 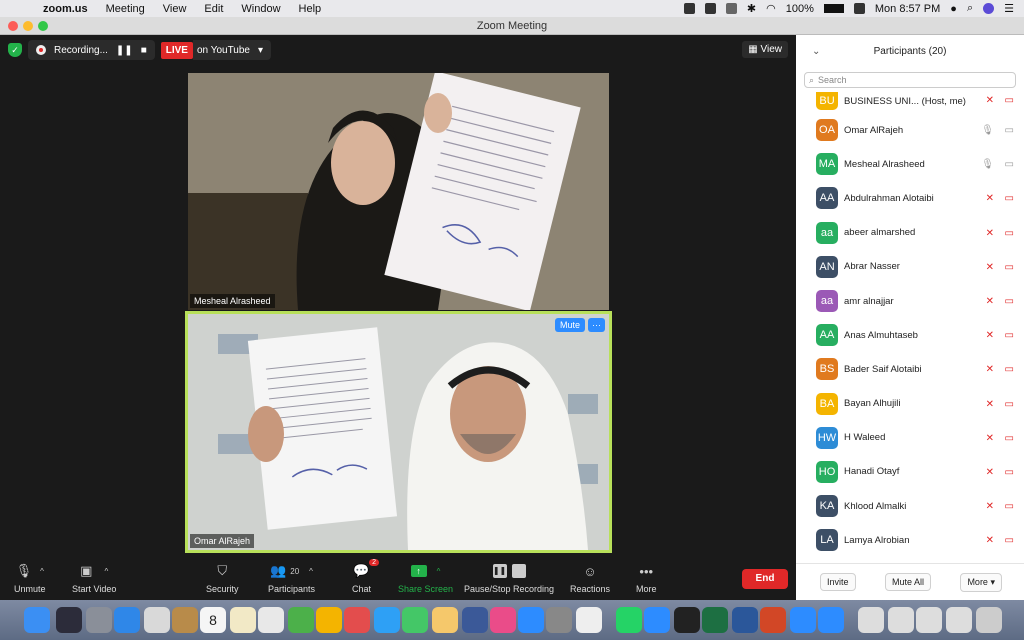 What do you see at coordinates (125, 9) in the screenshot?
I see `menu-meeting: Meeting` at bounding box center [125, 9].